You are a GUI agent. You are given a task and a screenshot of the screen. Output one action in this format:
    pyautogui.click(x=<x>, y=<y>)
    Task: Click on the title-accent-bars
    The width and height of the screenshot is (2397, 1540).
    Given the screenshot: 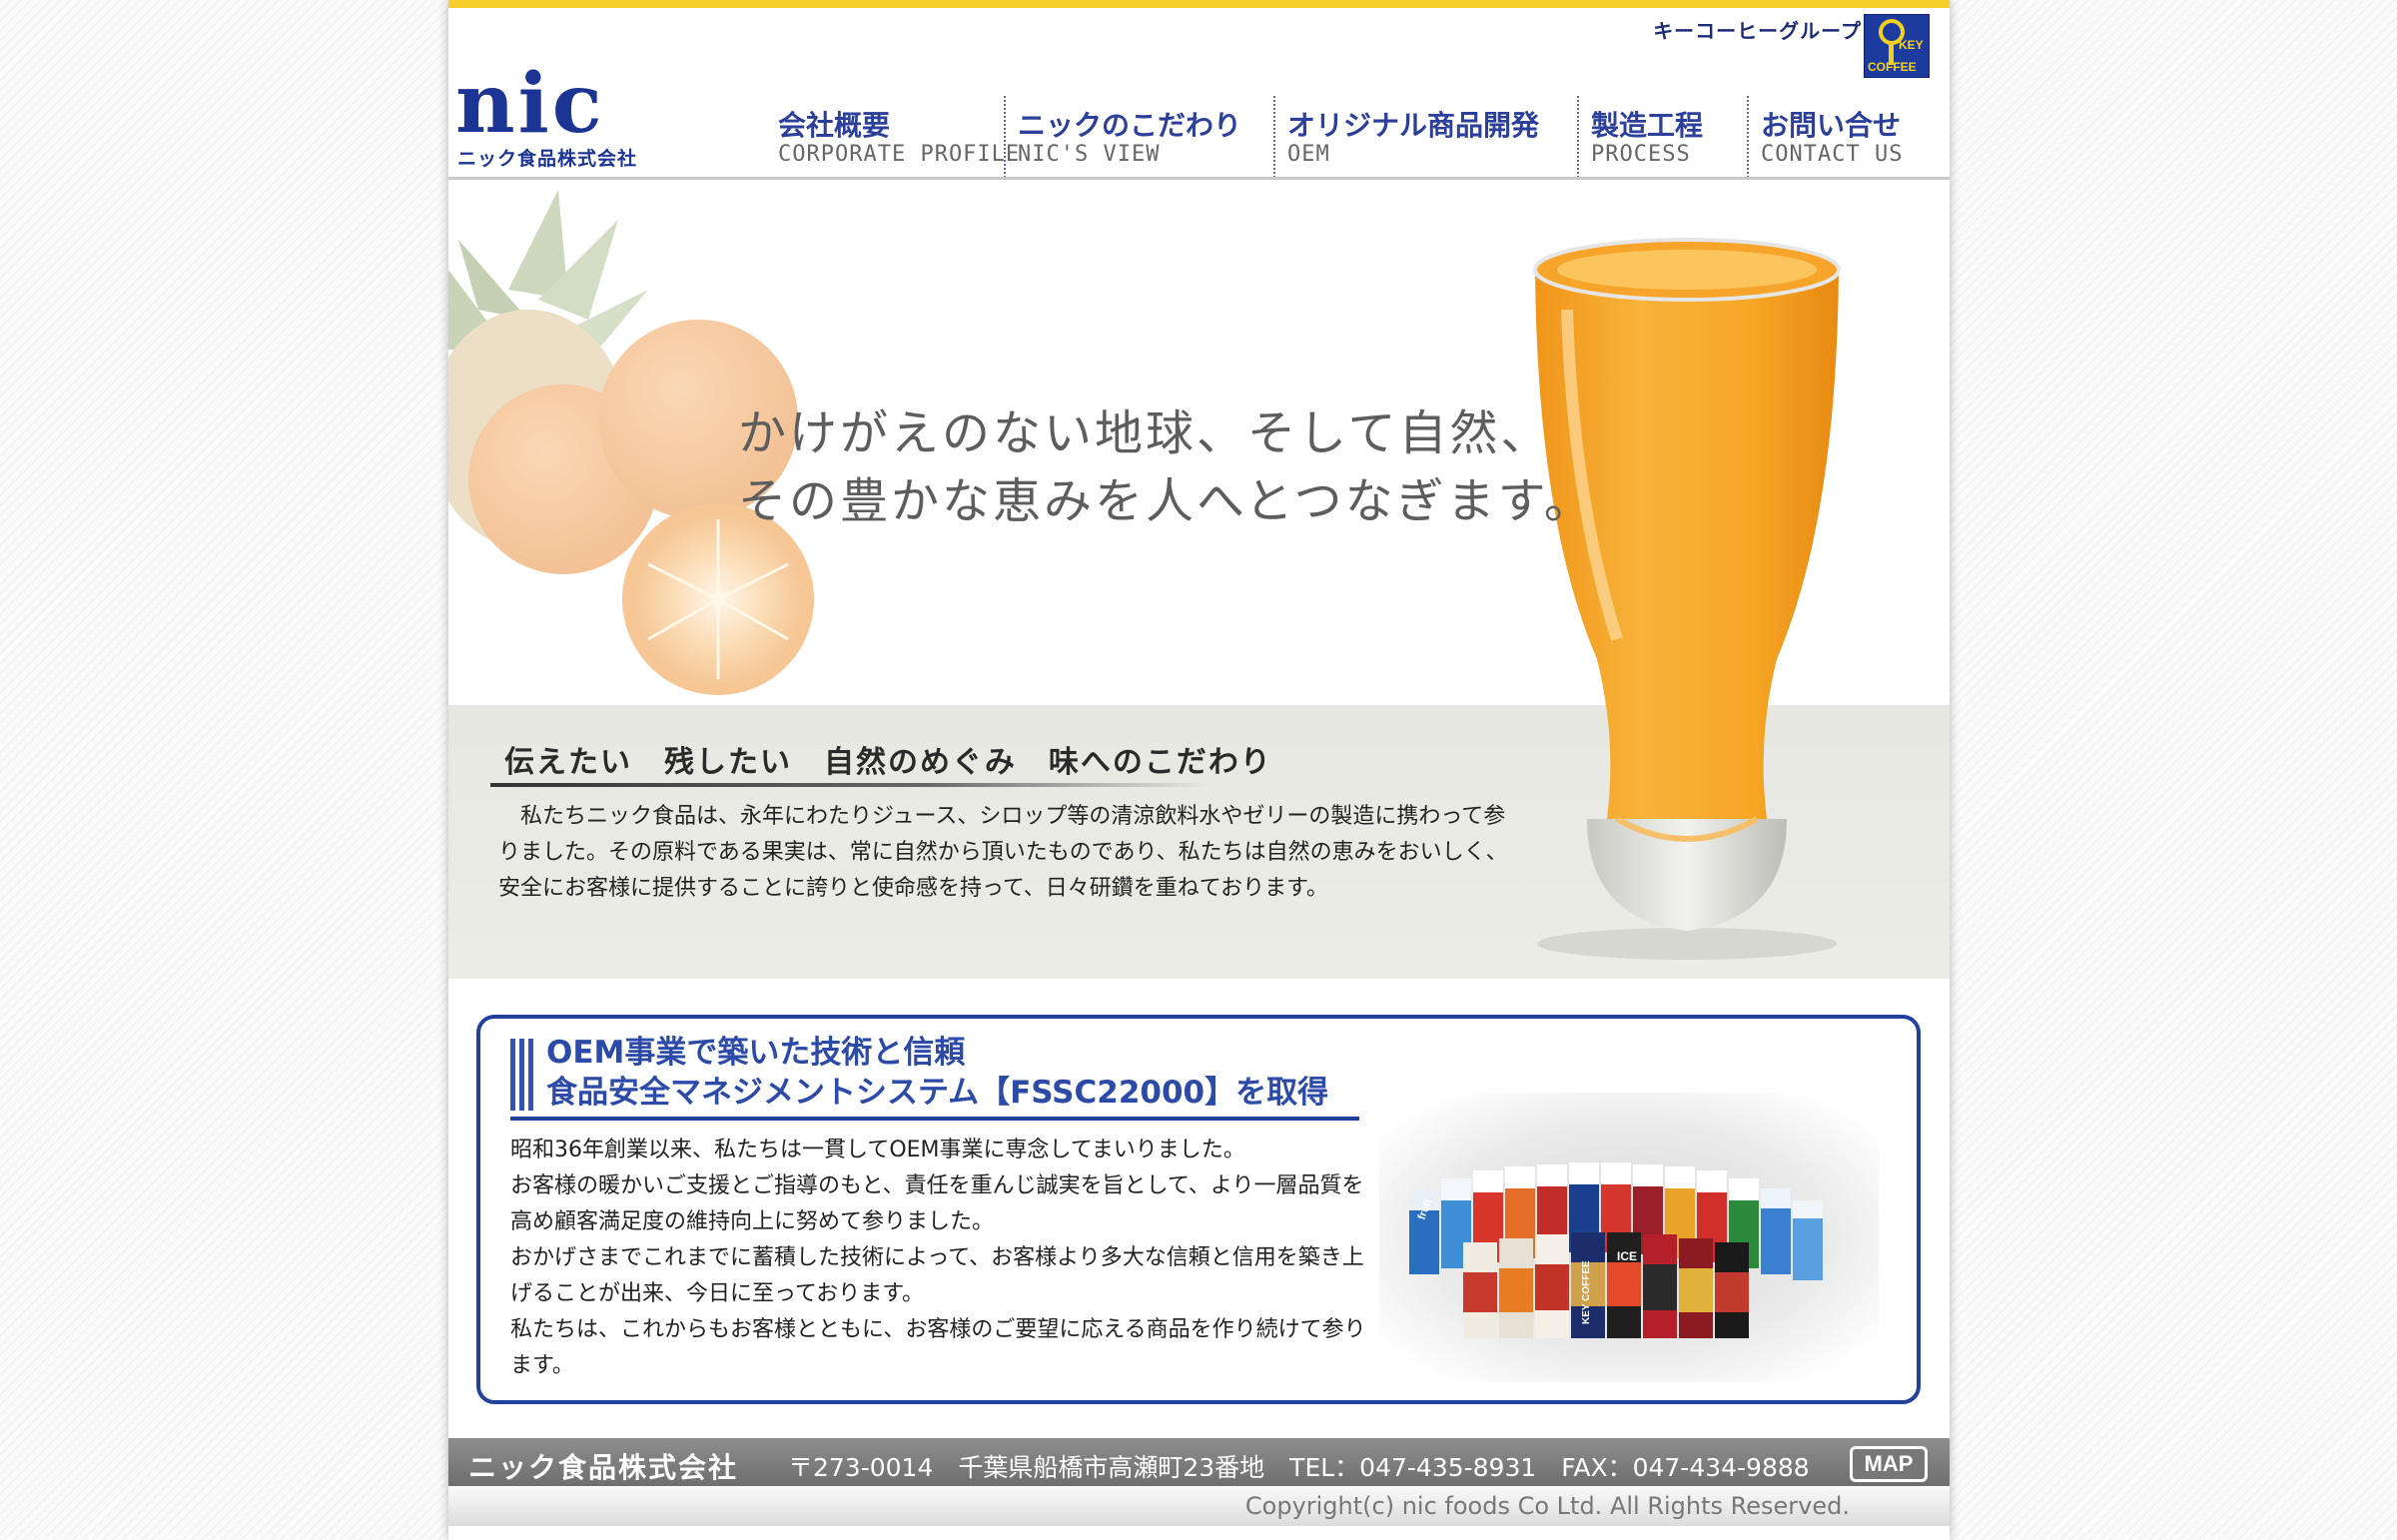 What is the action you would take?
    pyautogui.click(x=522, y=1075)
    